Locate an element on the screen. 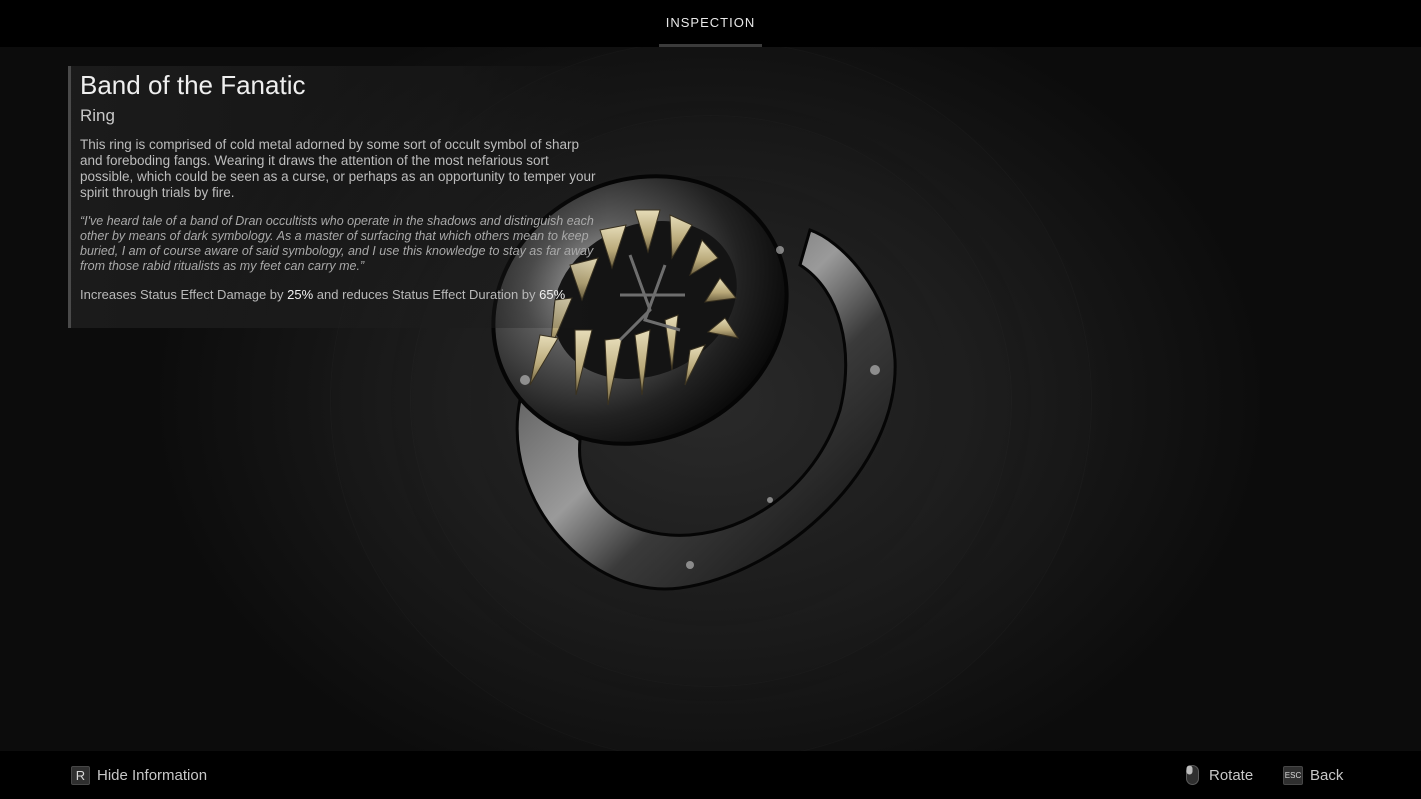  top-bar: INSPECTION is located at coordinates (710, 23).